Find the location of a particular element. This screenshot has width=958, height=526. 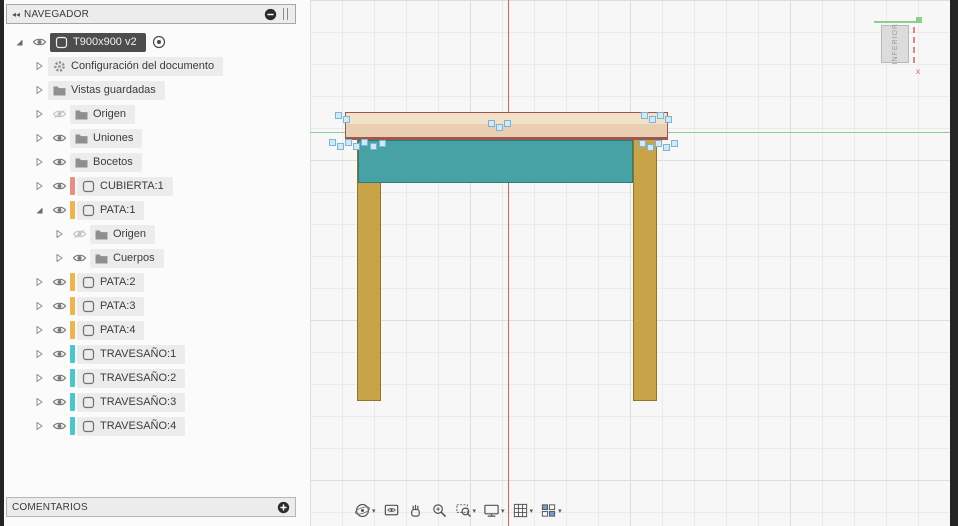

orbit-button: ▾ is located at coordinates (365, 510).